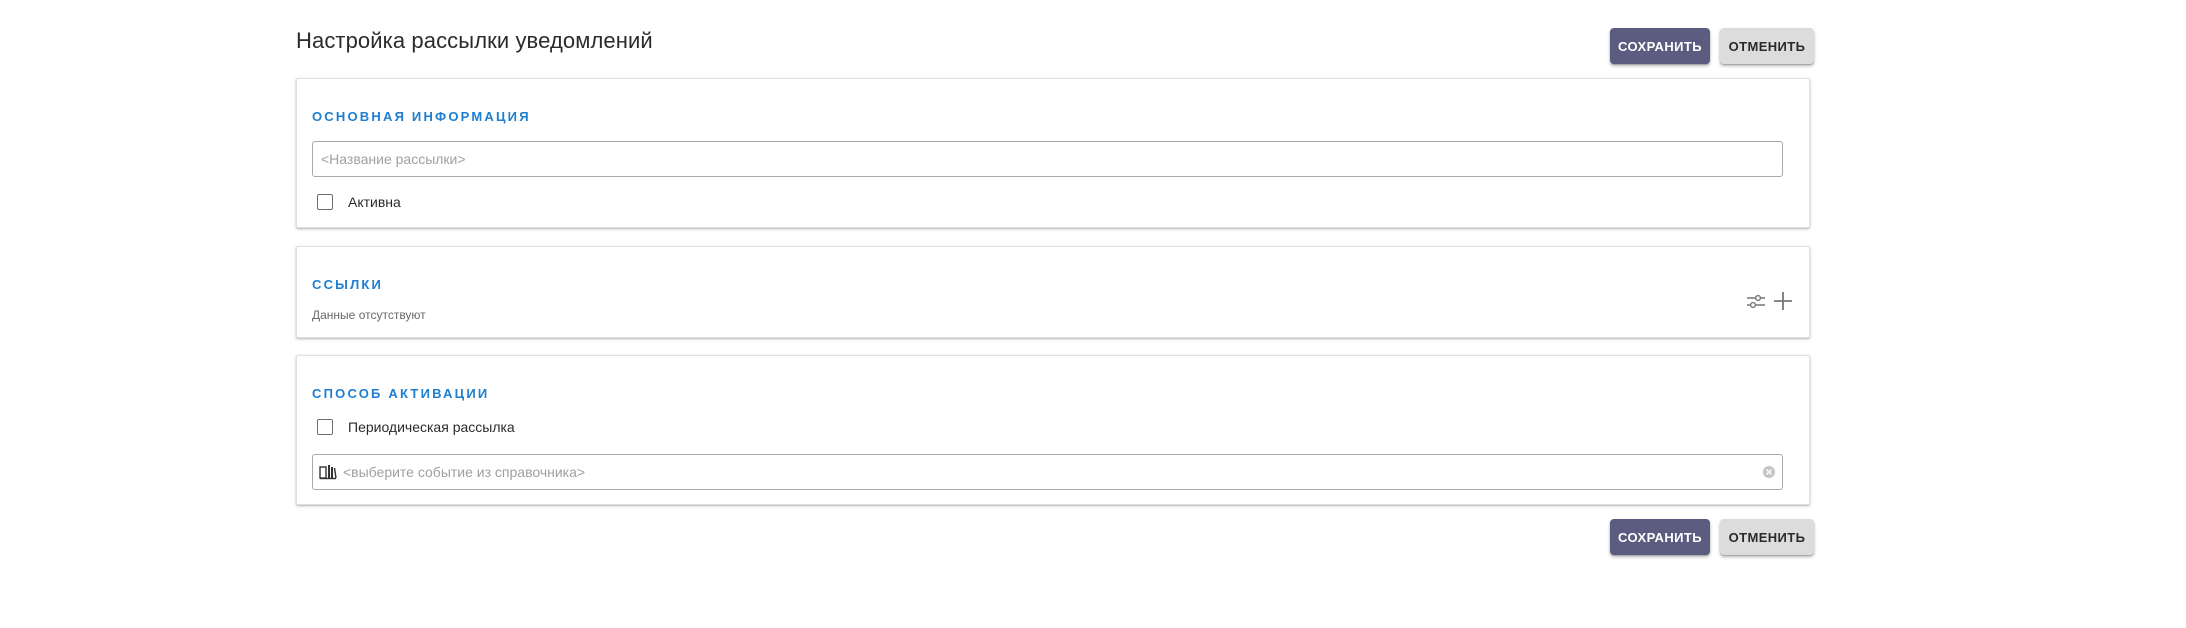 This screenshot has width=2186, height=628. What do you see at coordinates (1767, 46) in the screenshot?
I see `cancel-button-top: ОТМЕНИТЬ` at bounding box center [1767, 46].